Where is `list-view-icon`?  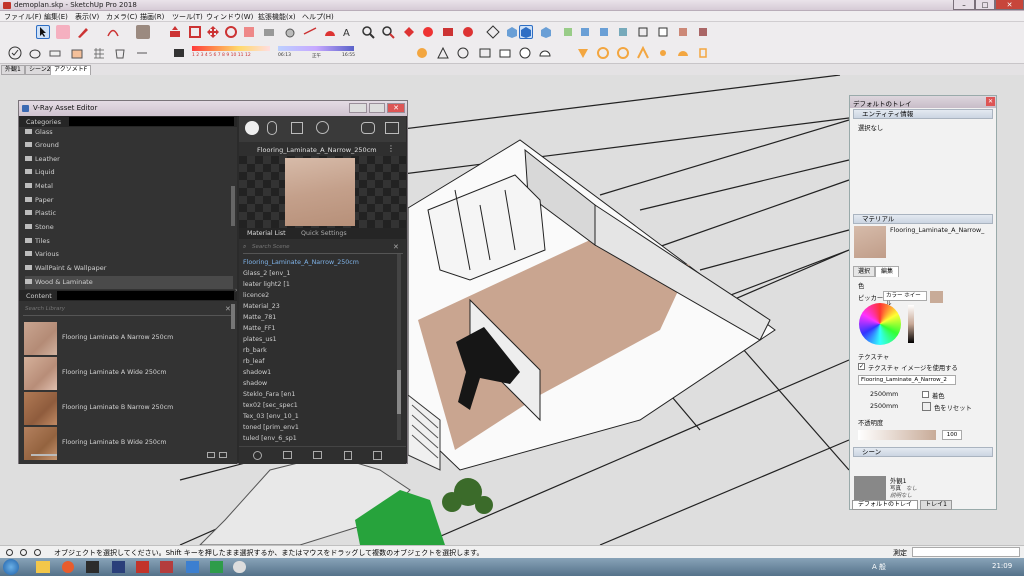
list-view-icon is located at coordinates (211, 455).